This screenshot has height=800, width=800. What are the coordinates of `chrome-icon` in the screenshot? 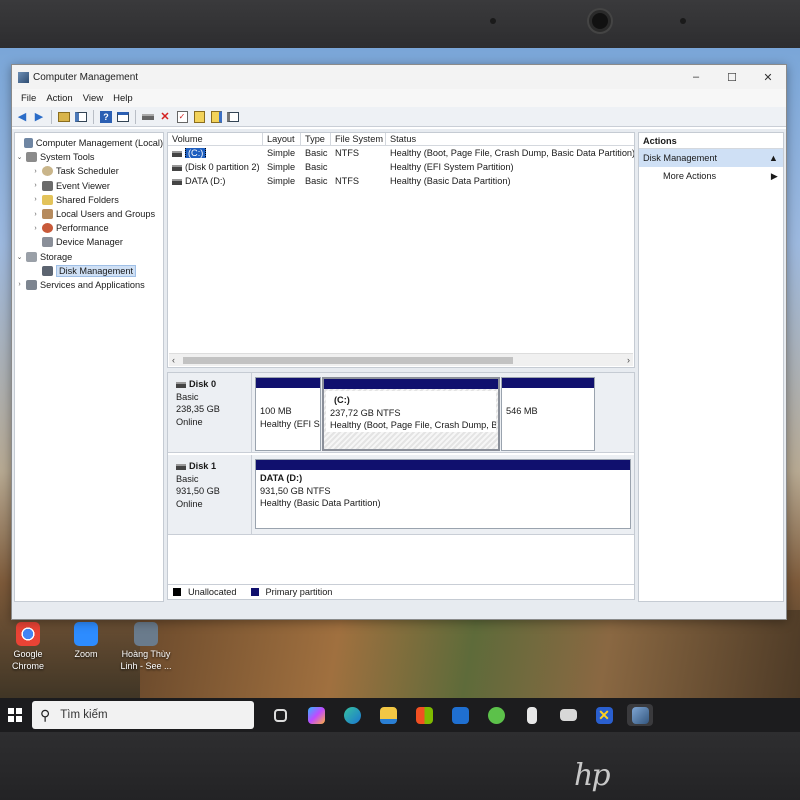 It's located at (28, 634).